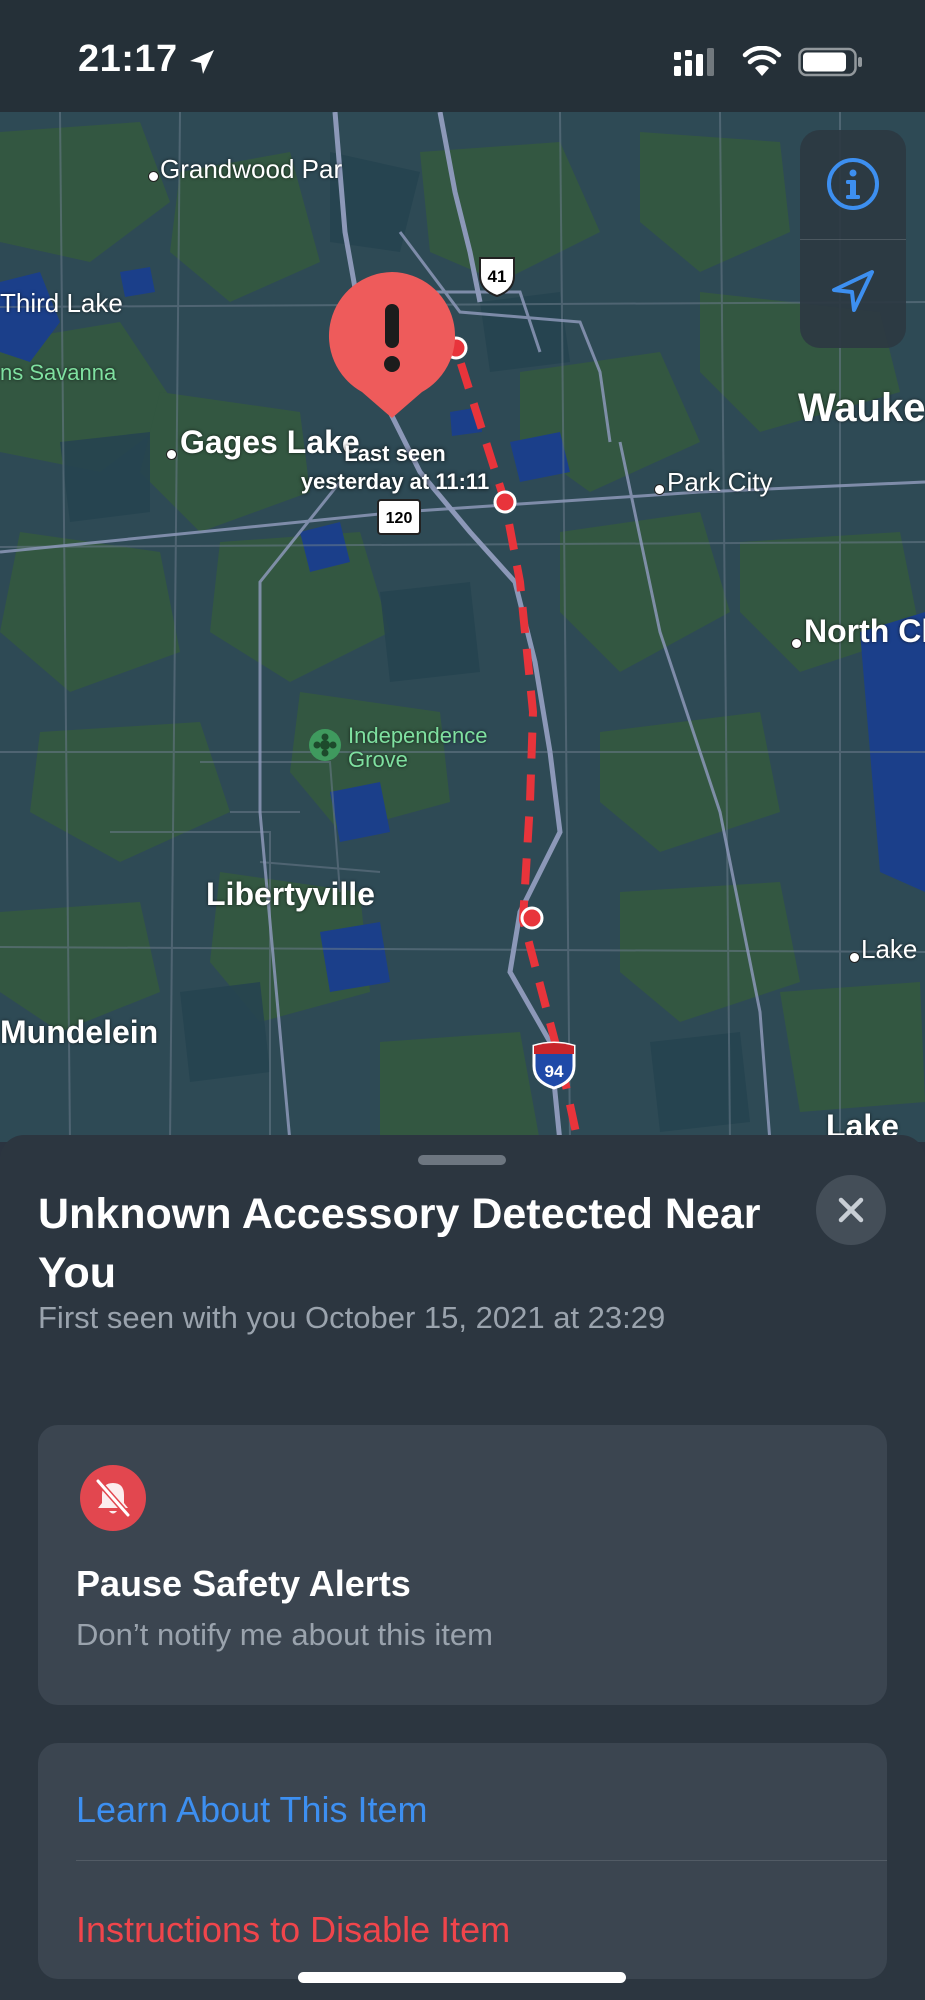  I want to click on info-icon, so click(853, 184).